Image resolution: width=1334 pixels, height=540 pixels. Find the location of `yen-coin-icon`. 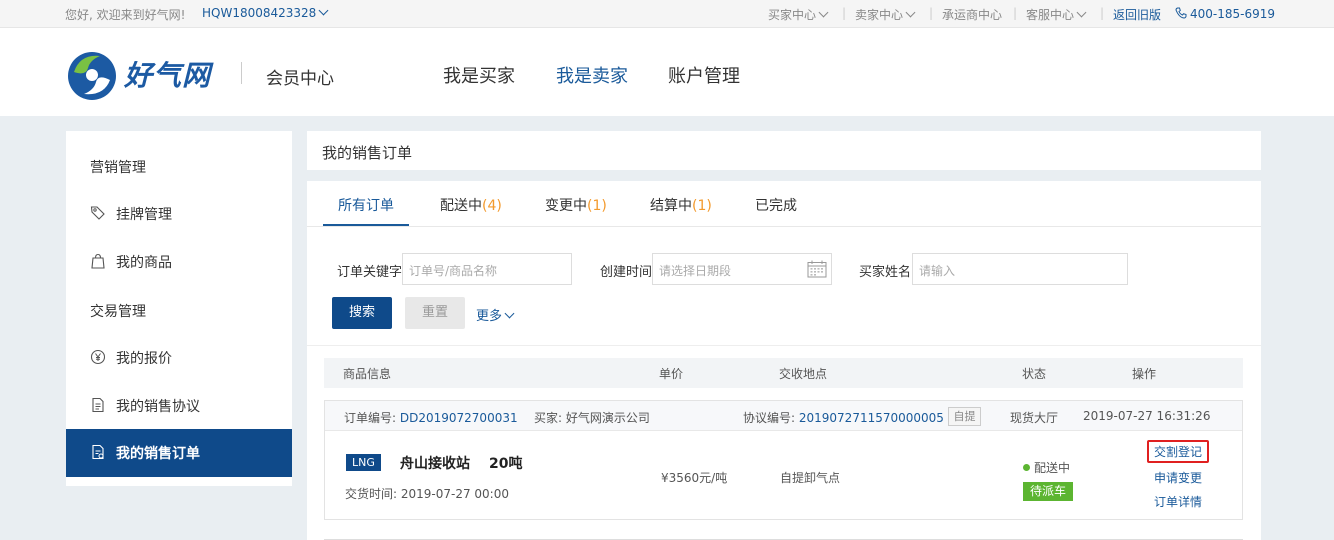

yen-coin-icon is located at coordinates (98, 357).